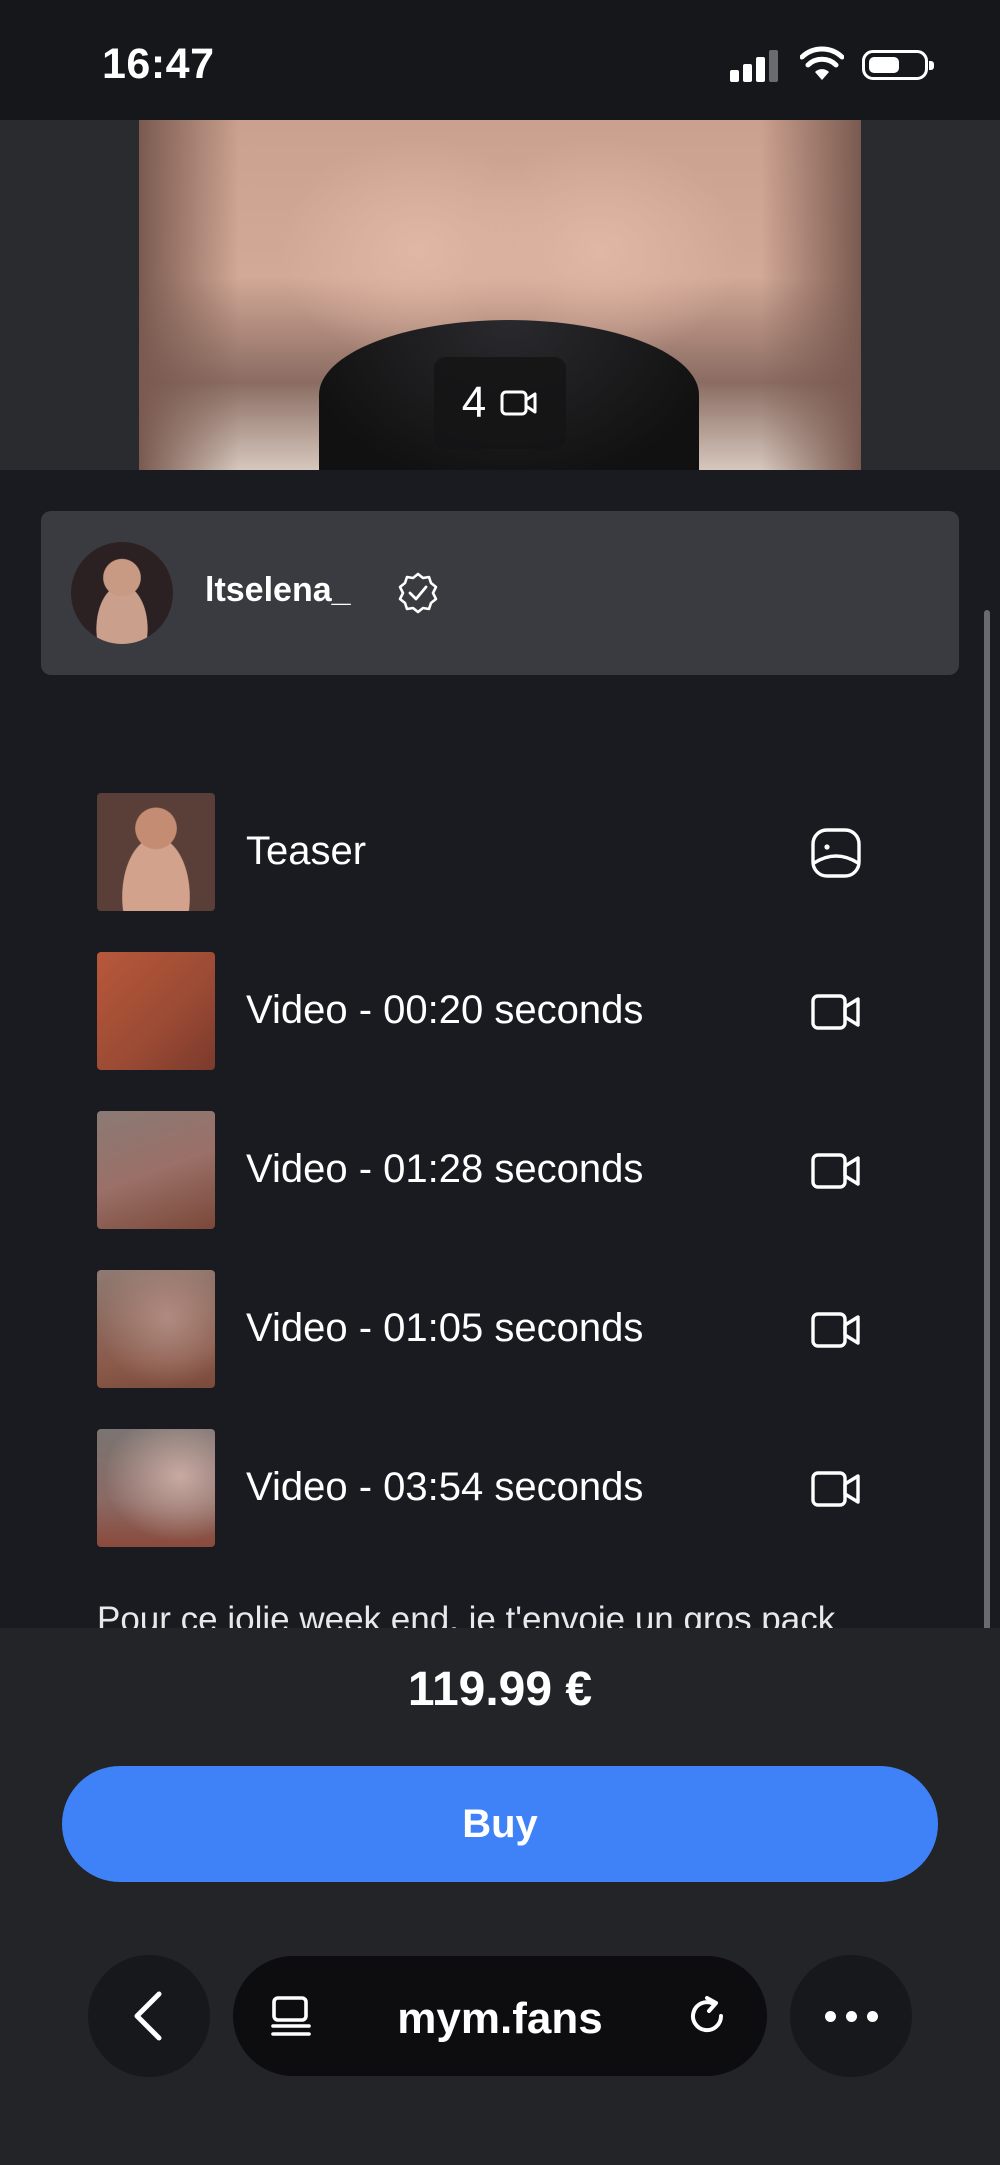 Image resolution: width=1000 pixels, height=2165 pixels. I want to click on buy-button: Buy, so click(500, 1824).